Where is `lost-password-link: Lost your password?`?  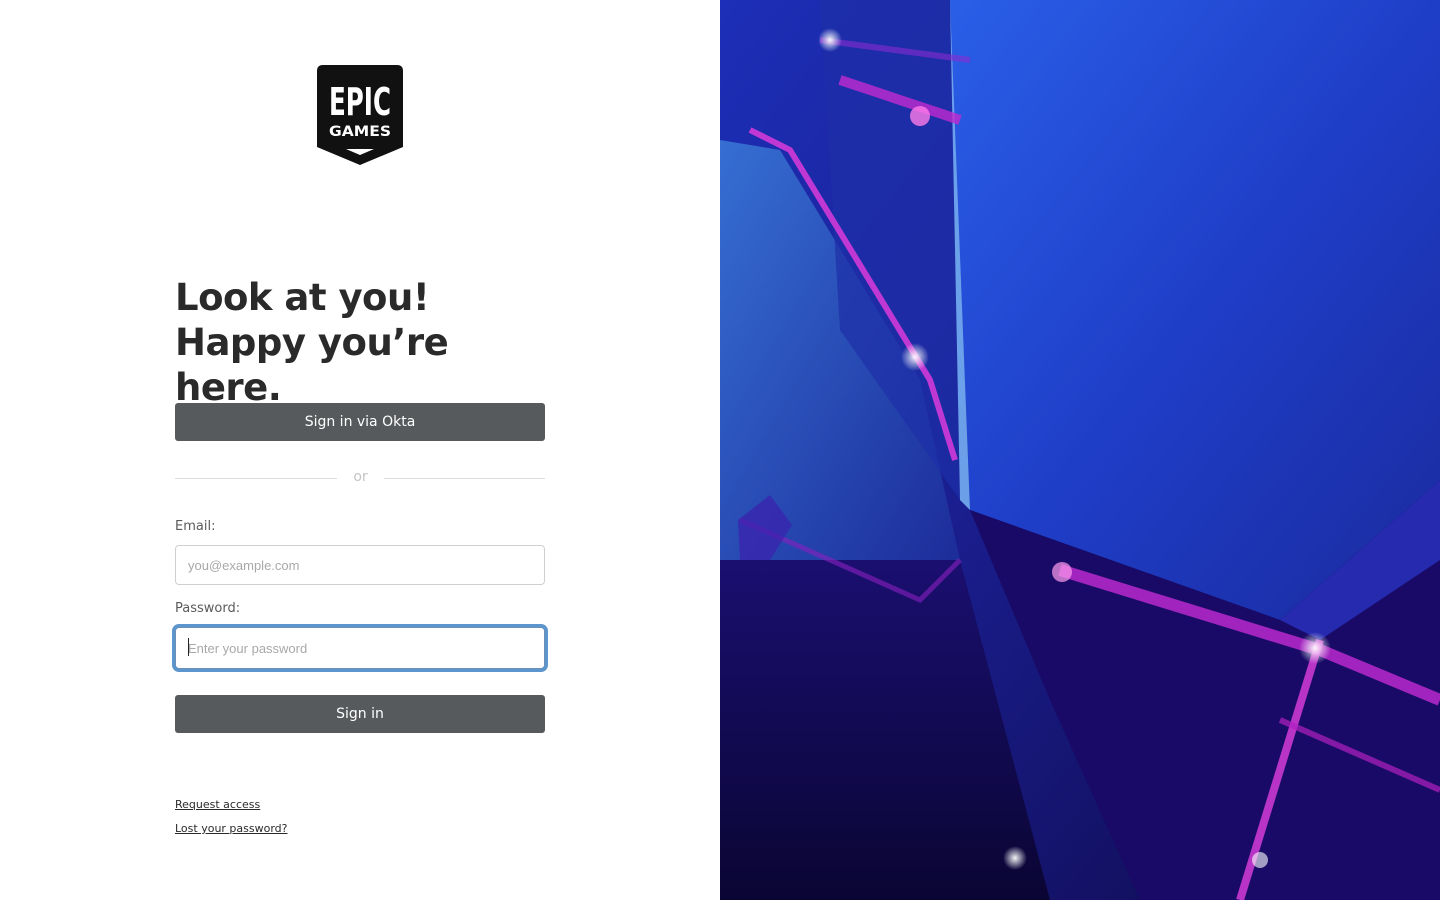
lost-password-link: Lost your password? is located at coordinates (231, 829).